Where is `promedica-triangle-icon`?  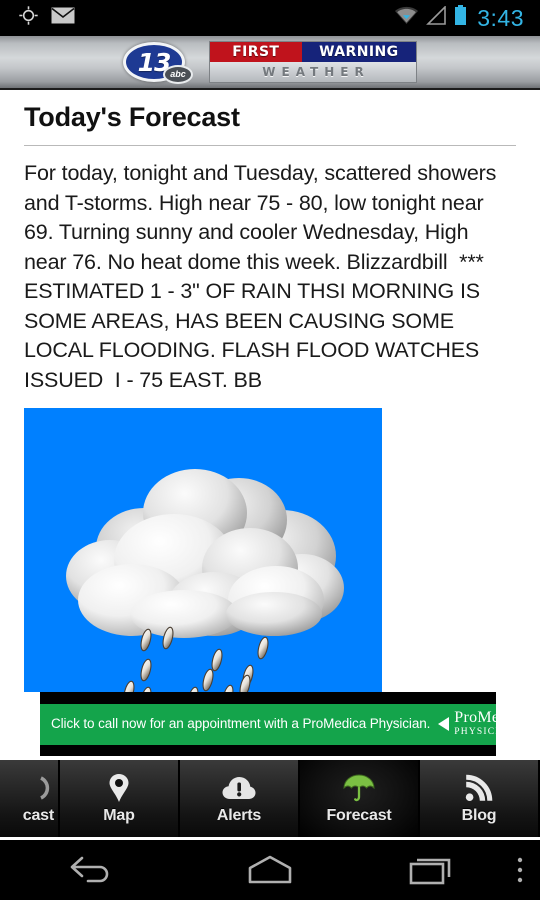
promedica-triangle-icon is located at coordinates (444, 723).